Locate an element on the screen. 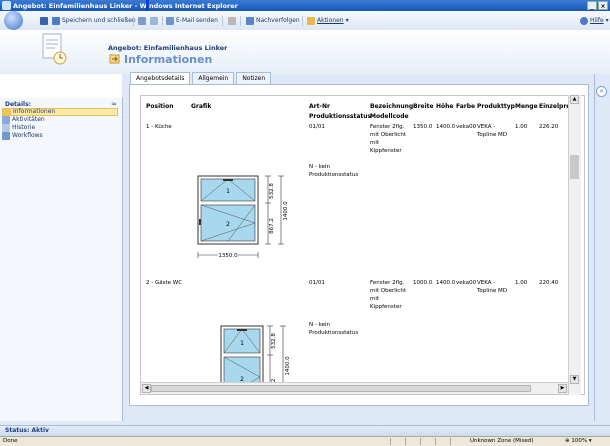 This screenshot has width=610, height=446. print-icon is located at coordinates (142, 21).